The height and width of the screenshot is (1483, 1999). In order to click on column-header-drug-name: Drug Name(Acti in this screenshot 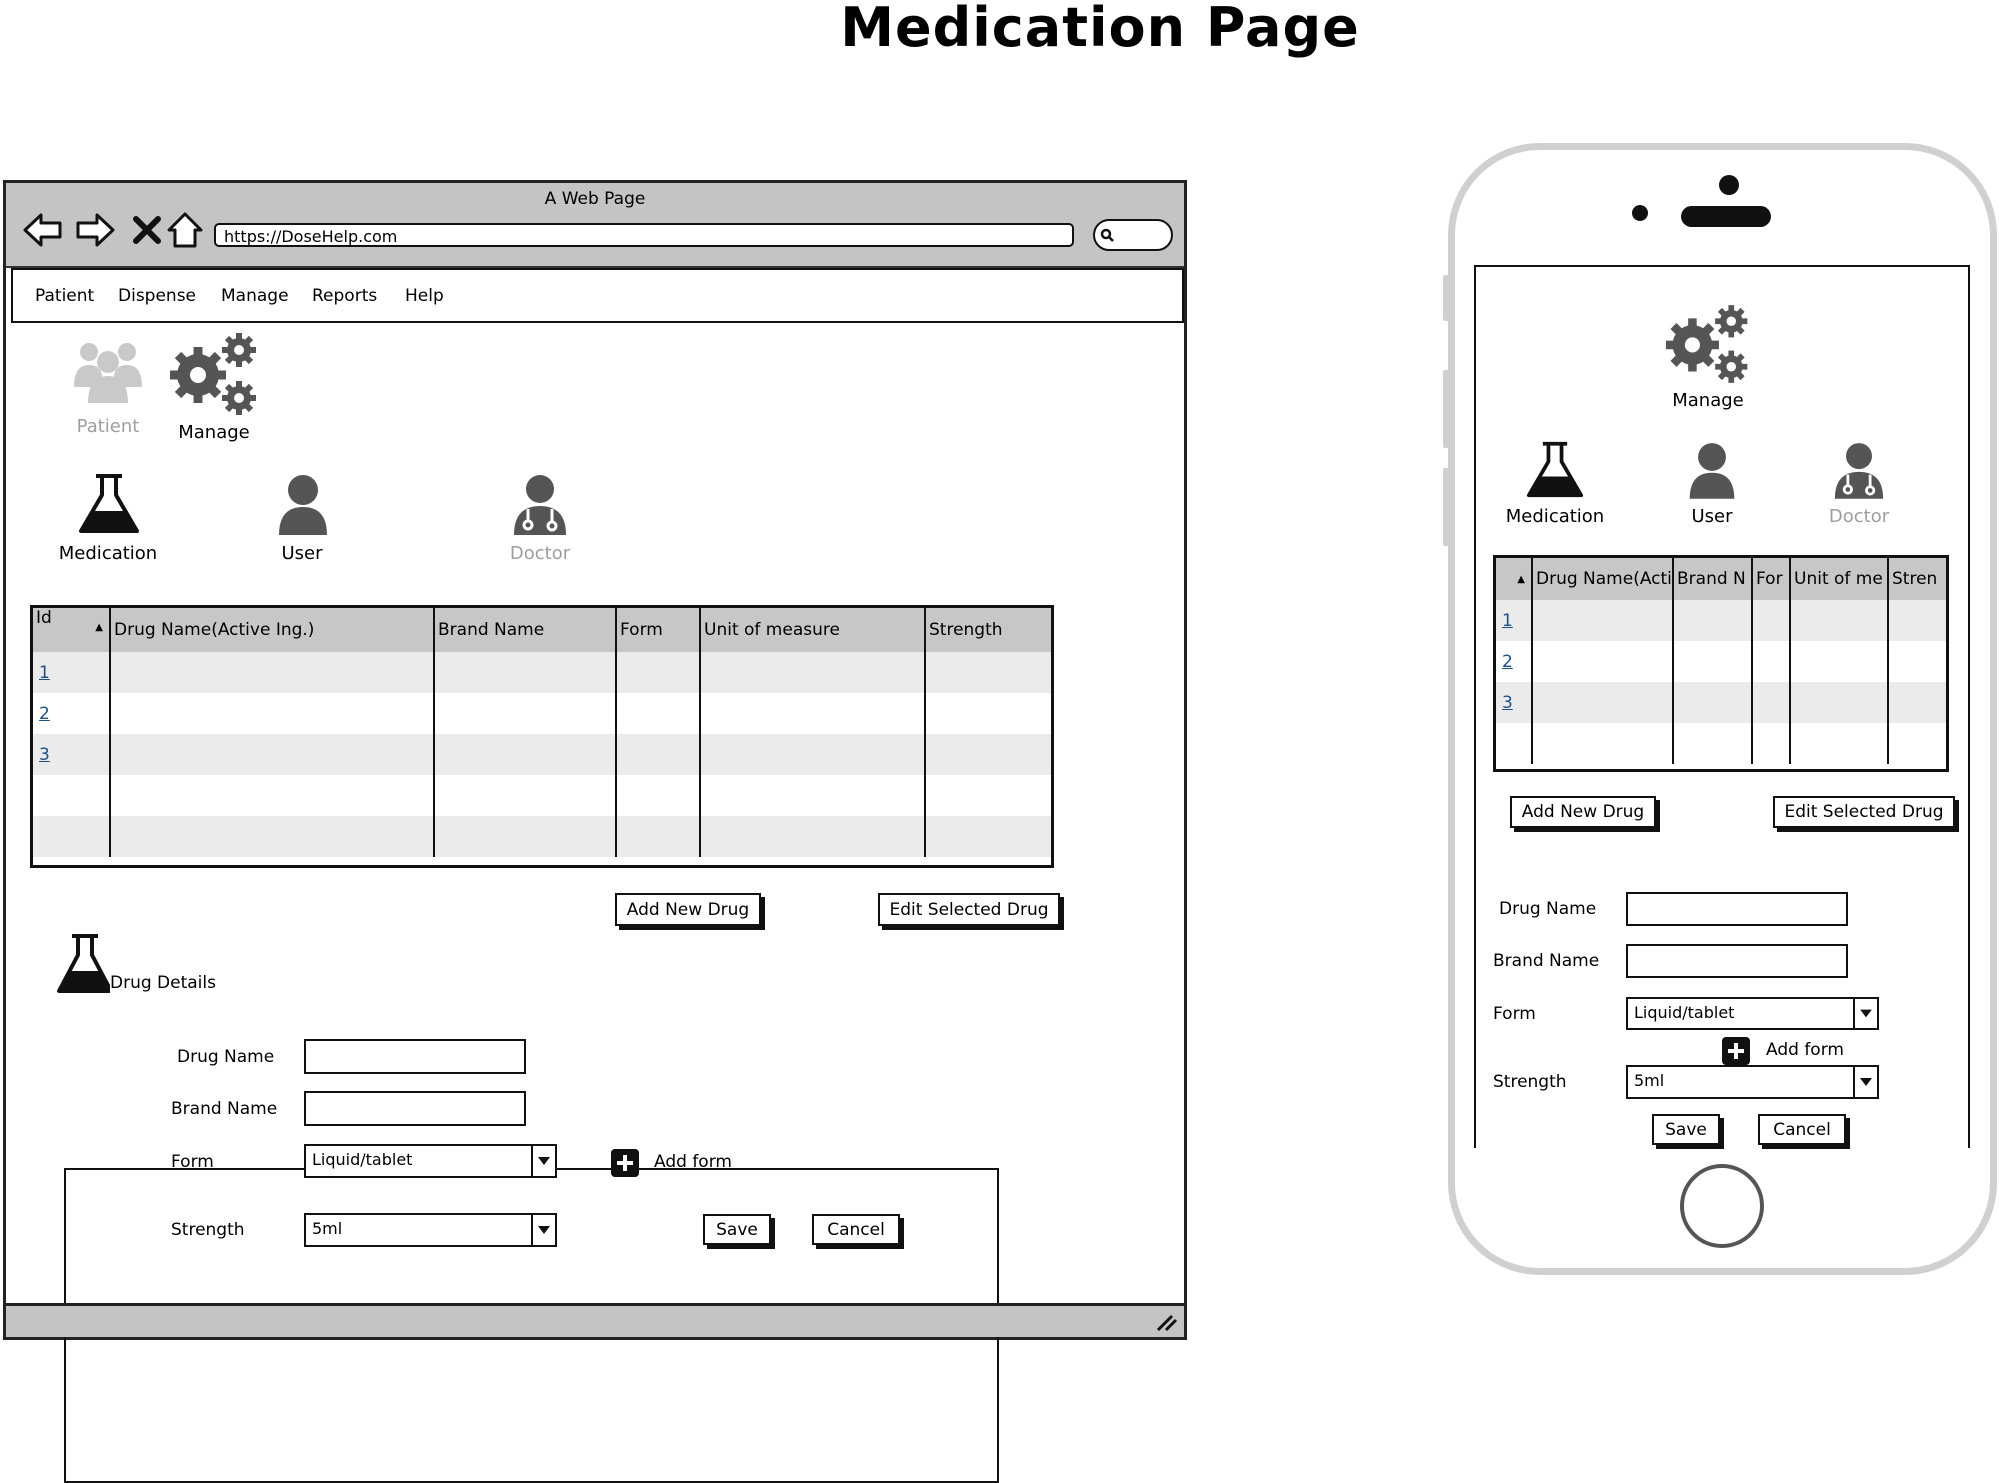, I will do `click(1603, 579)`.